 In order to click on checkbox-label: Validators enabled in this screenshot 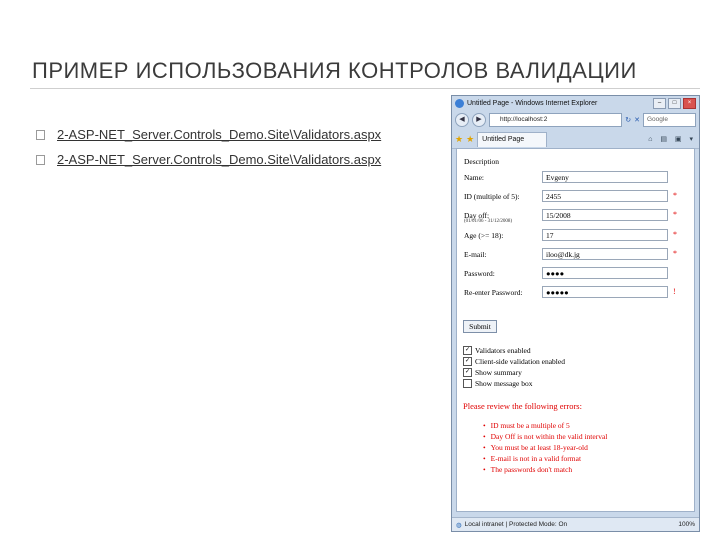, I will do `click(503, 350)`.